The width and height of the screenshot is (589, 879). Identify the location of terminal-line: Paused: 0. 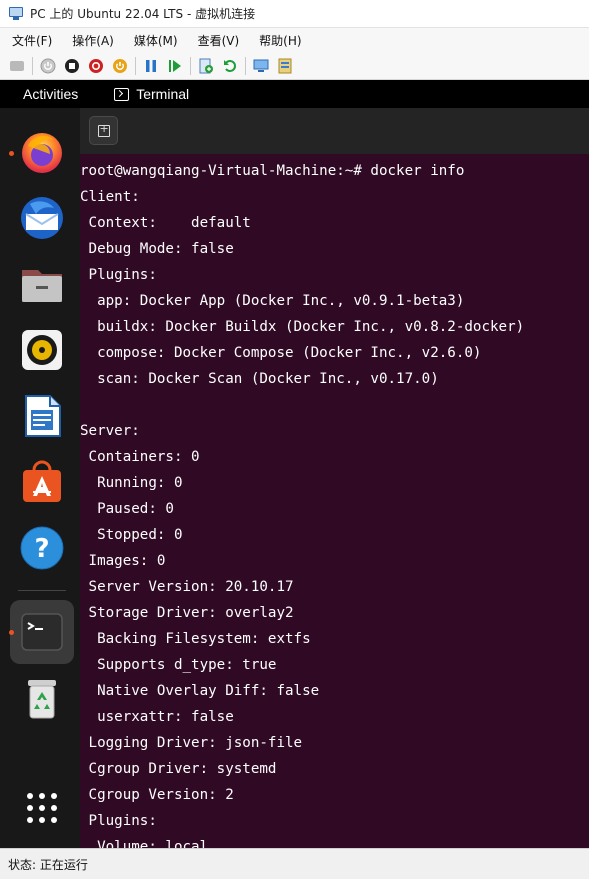
(127, 509).